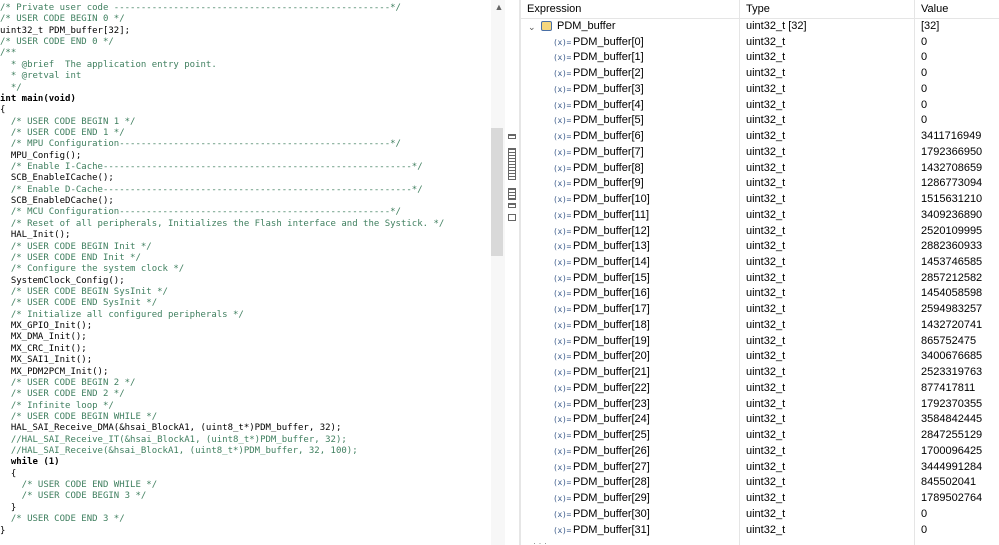  What do you see at coordinates (760, 200) in the screenshot?
I see `table-row: (x)= PDM_buffer[10] uint32_t 1515631210` at bounding box center [760, 200].